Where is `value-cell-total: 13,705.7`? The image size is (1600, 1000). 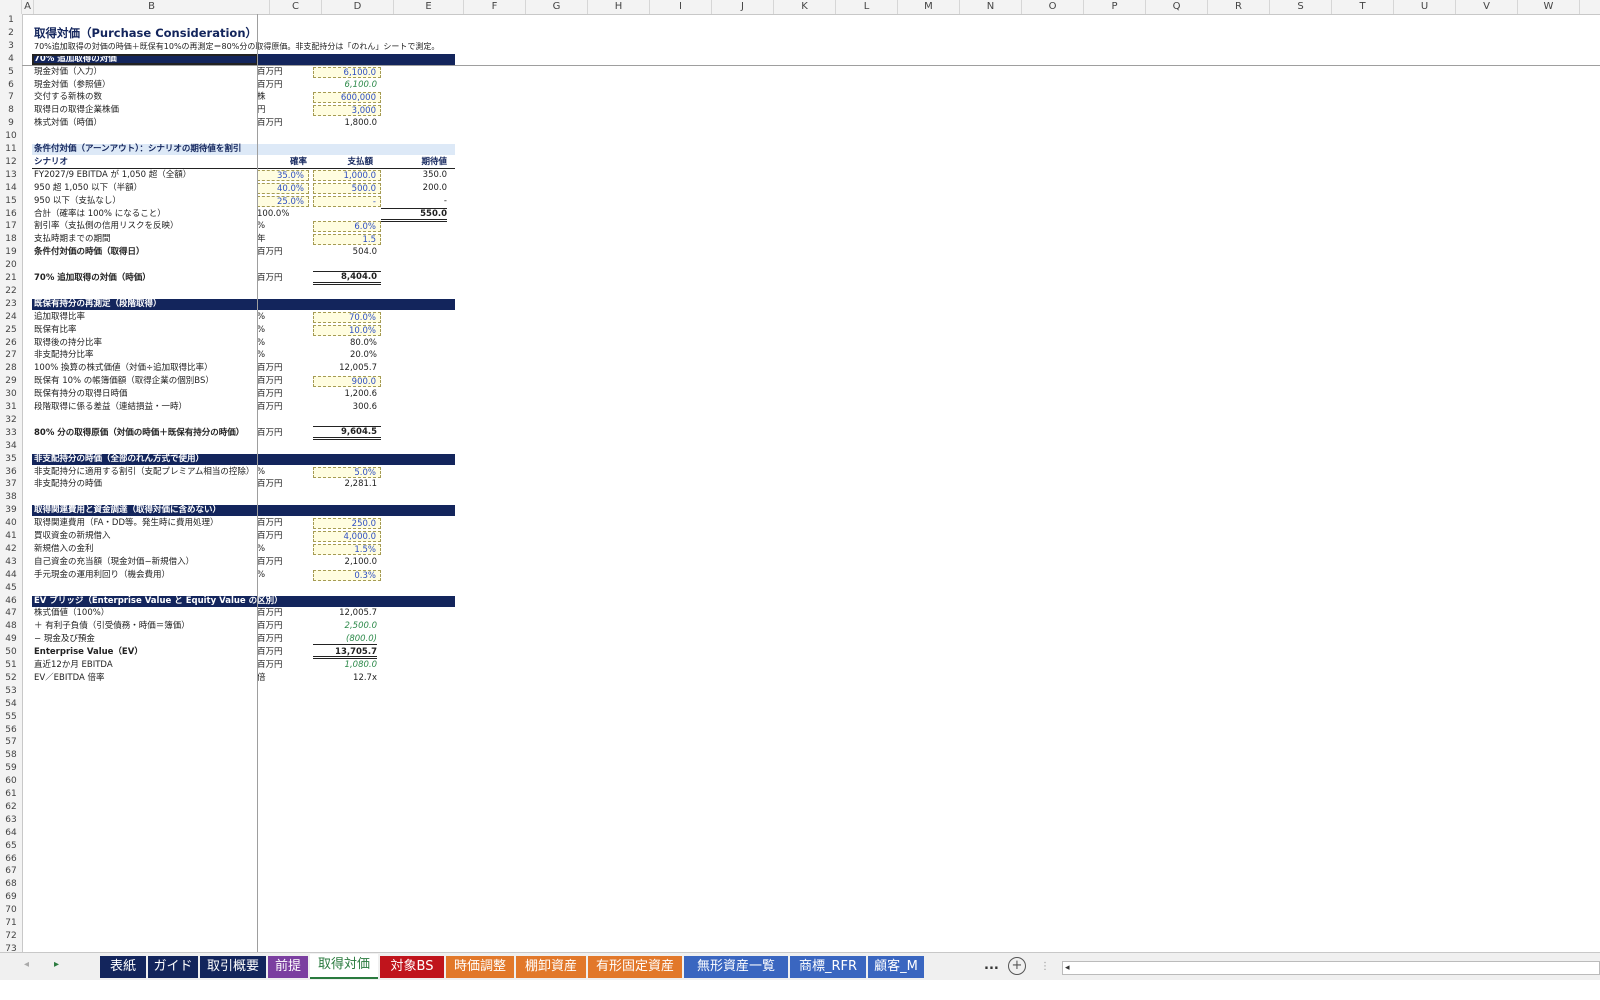 value-cell-total: 13,705.7 is located at coordinates (345, 653).